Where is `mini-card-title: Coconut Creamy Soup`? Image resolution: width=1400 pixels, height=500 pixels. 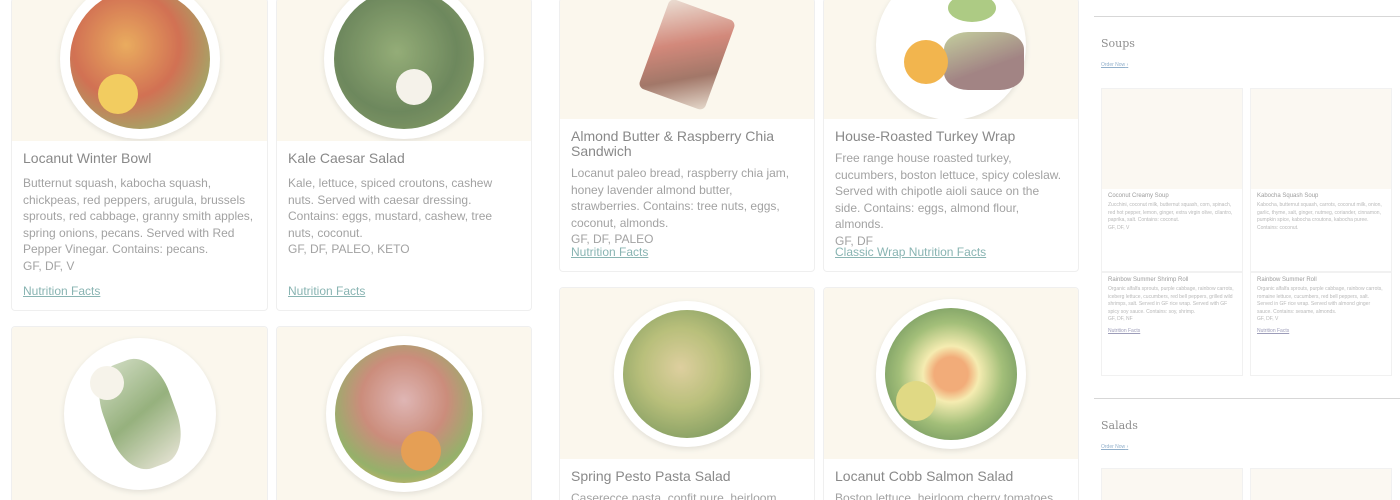 mini-card-title: Coconut Creamy Soup is located at coordinates (1138, 196).